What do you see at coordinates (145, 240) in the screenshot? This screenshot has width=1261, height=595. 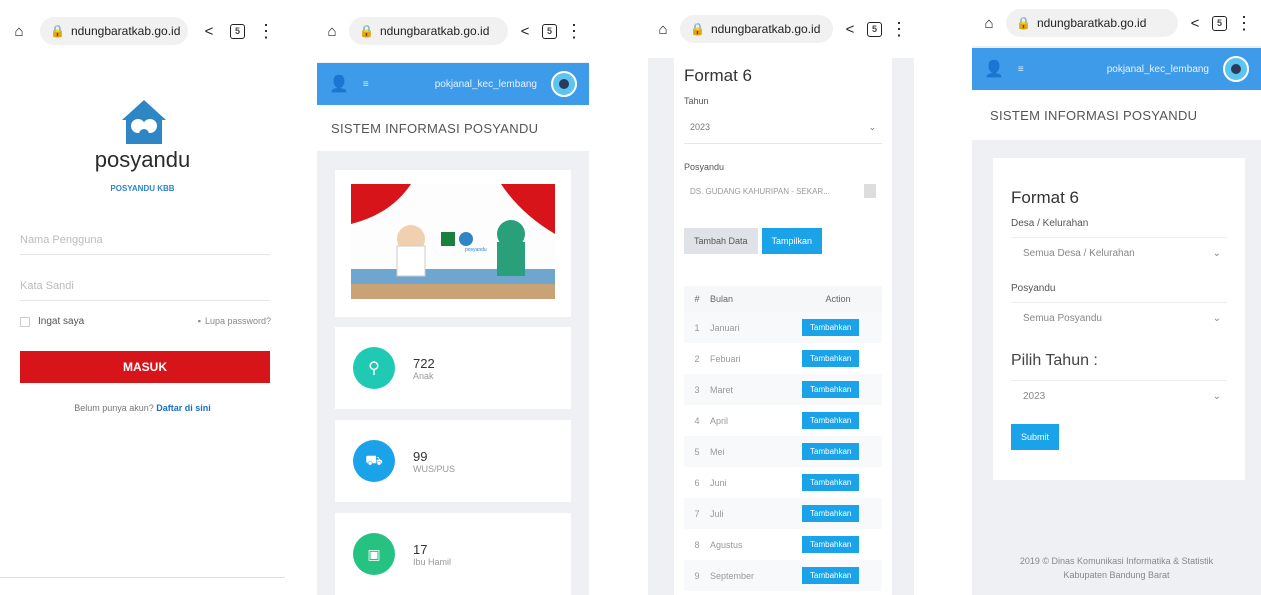 I see `username-input: Nama Pengguna` at bounding box center [145, 240].